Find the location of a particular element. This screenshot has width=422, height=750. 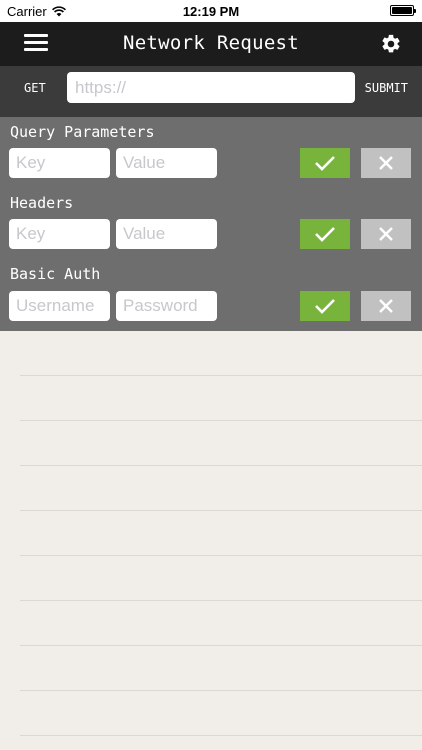

gear-icon is located at coordinates (391, 44).